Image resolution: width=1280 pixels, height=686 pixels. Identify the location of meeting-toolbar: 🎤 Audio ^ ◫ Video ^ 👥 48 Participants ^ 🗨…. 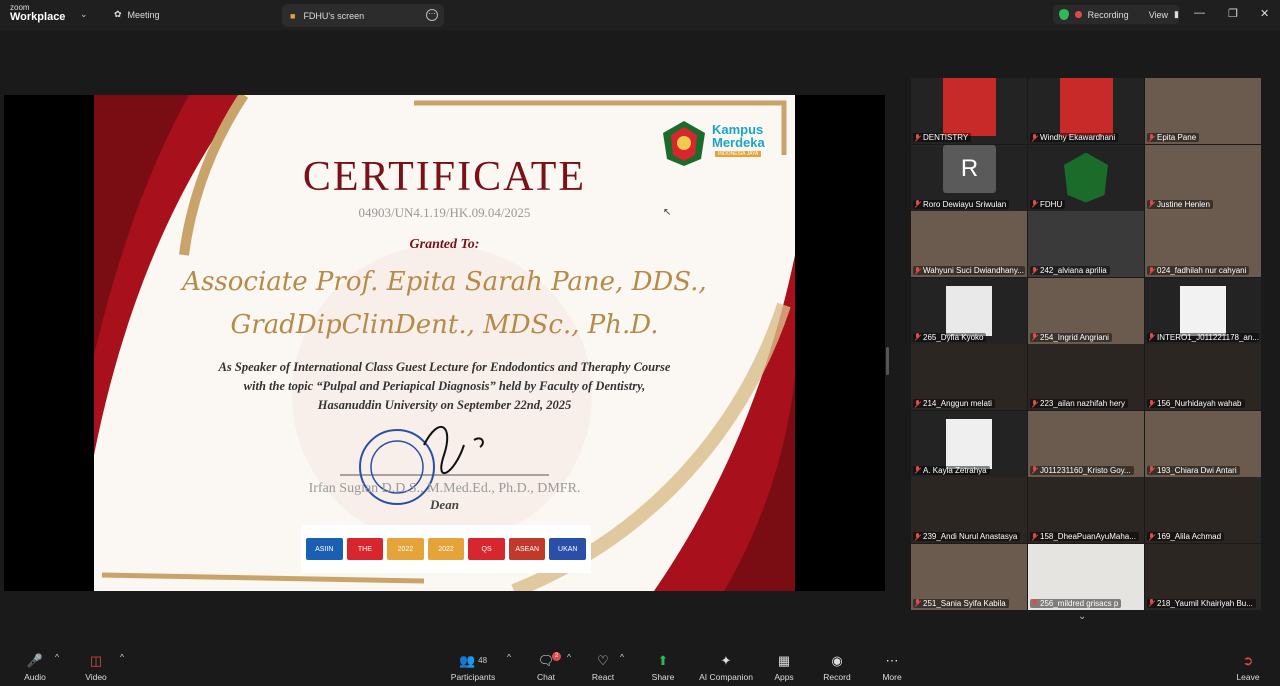
(640, 667).